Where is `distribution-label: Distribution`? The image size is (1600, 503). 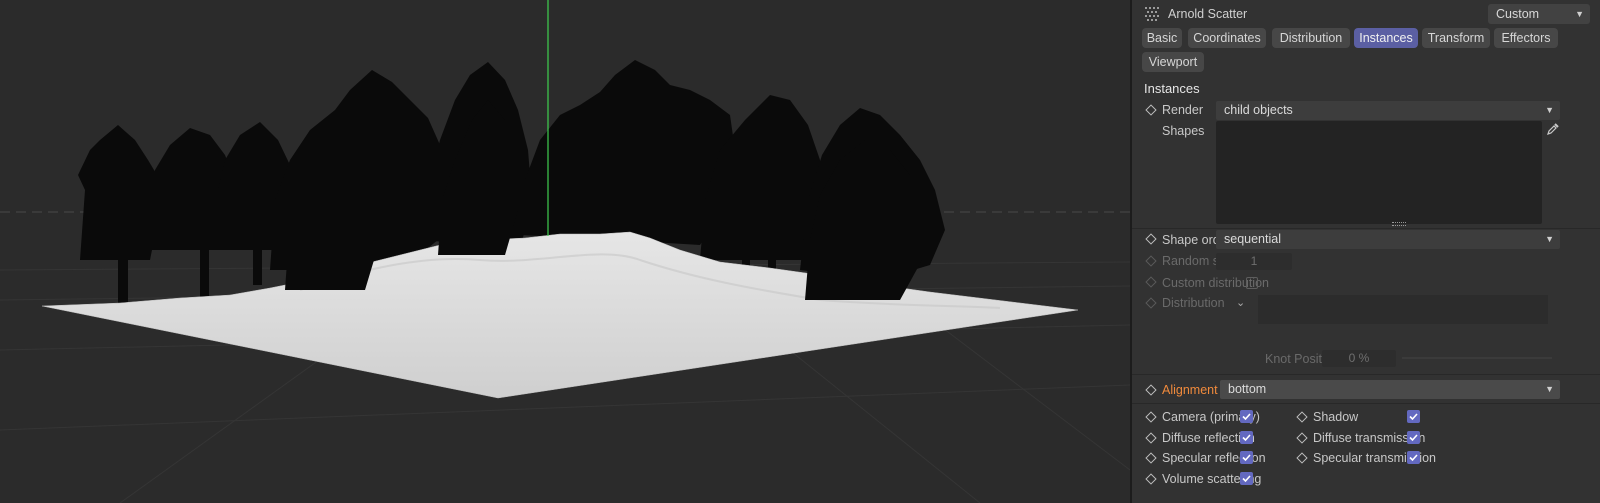 distribution-label: Distribution is located at coordinates (1193, 303).